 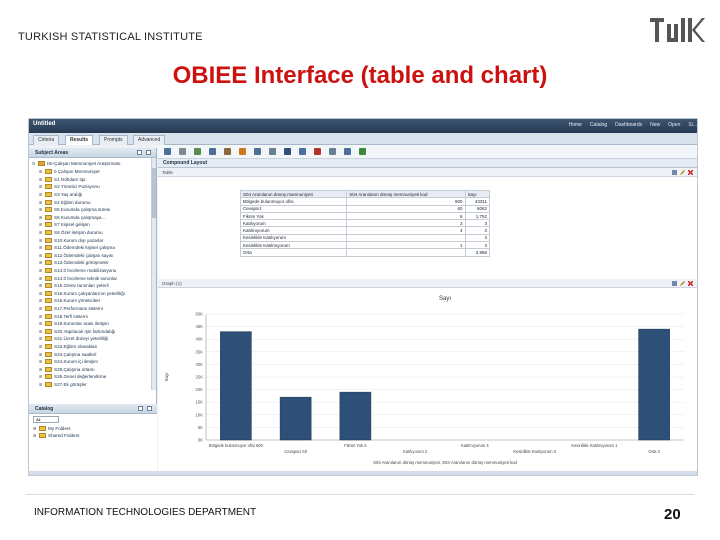 What do you see at coordinates (57, 179) in the screenshot?
I see `subject-area-item: ⊞ S1 İstihdam tipi` at bounding box center [57, 179].